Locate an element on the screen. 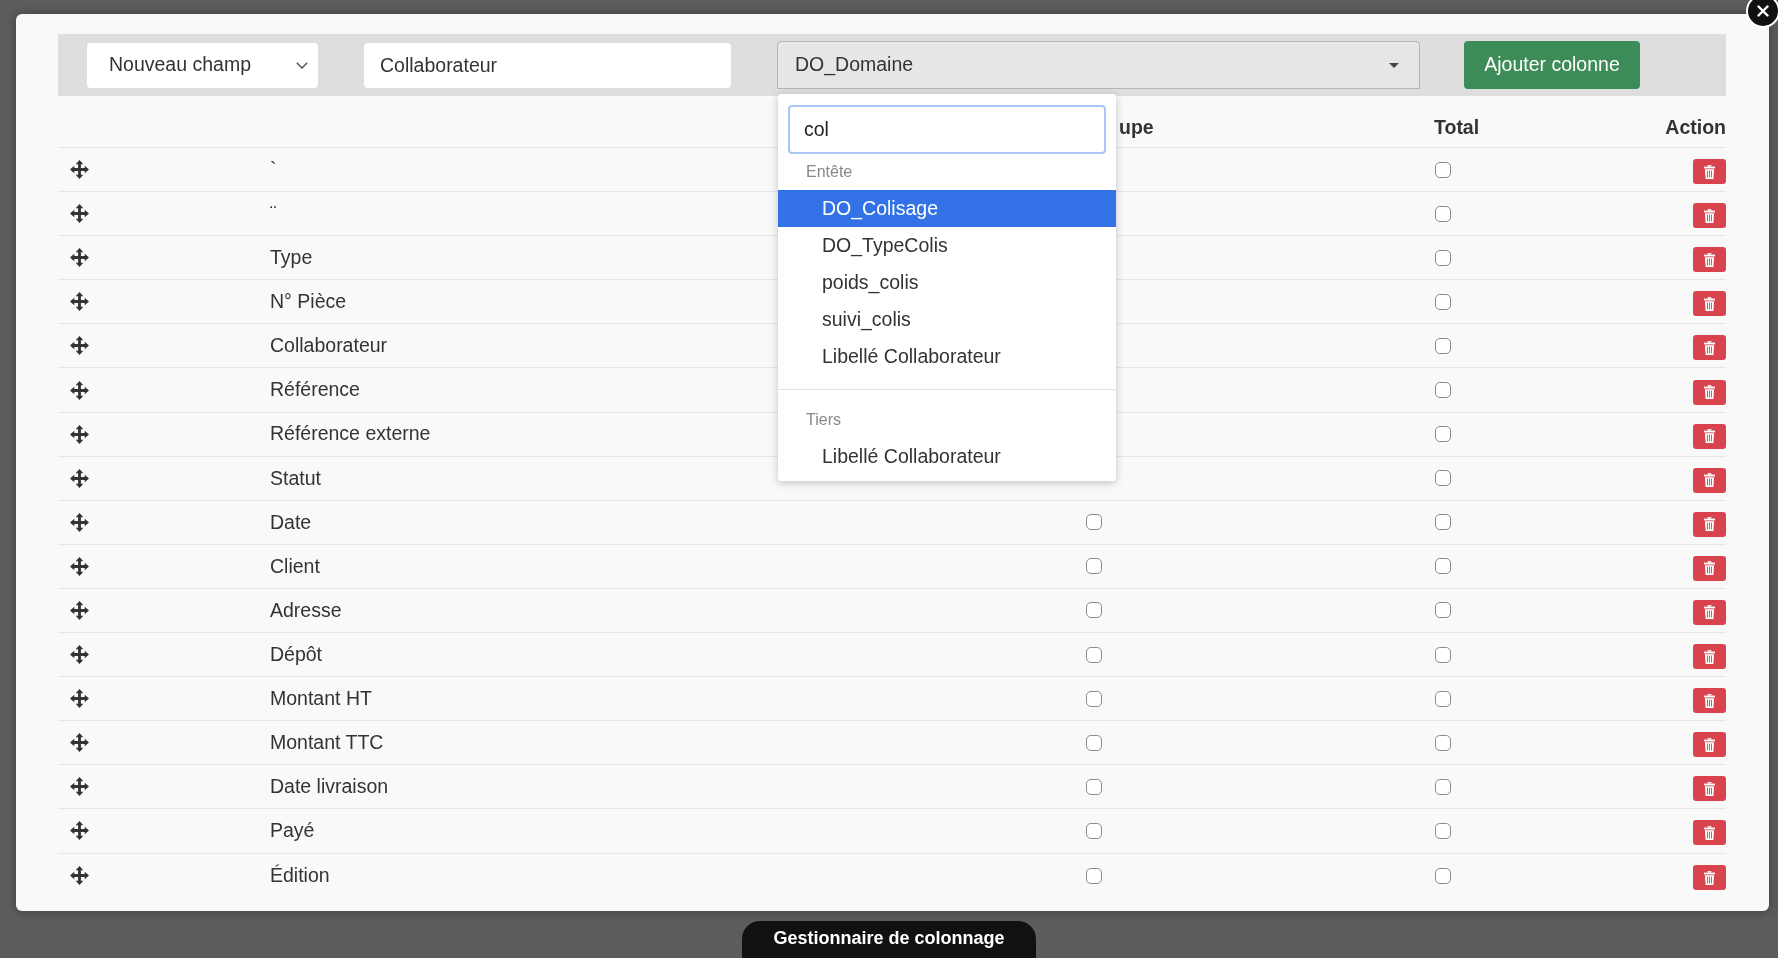 The image size is (1778, 958). search-field: col is located at coordinates (947, 129).